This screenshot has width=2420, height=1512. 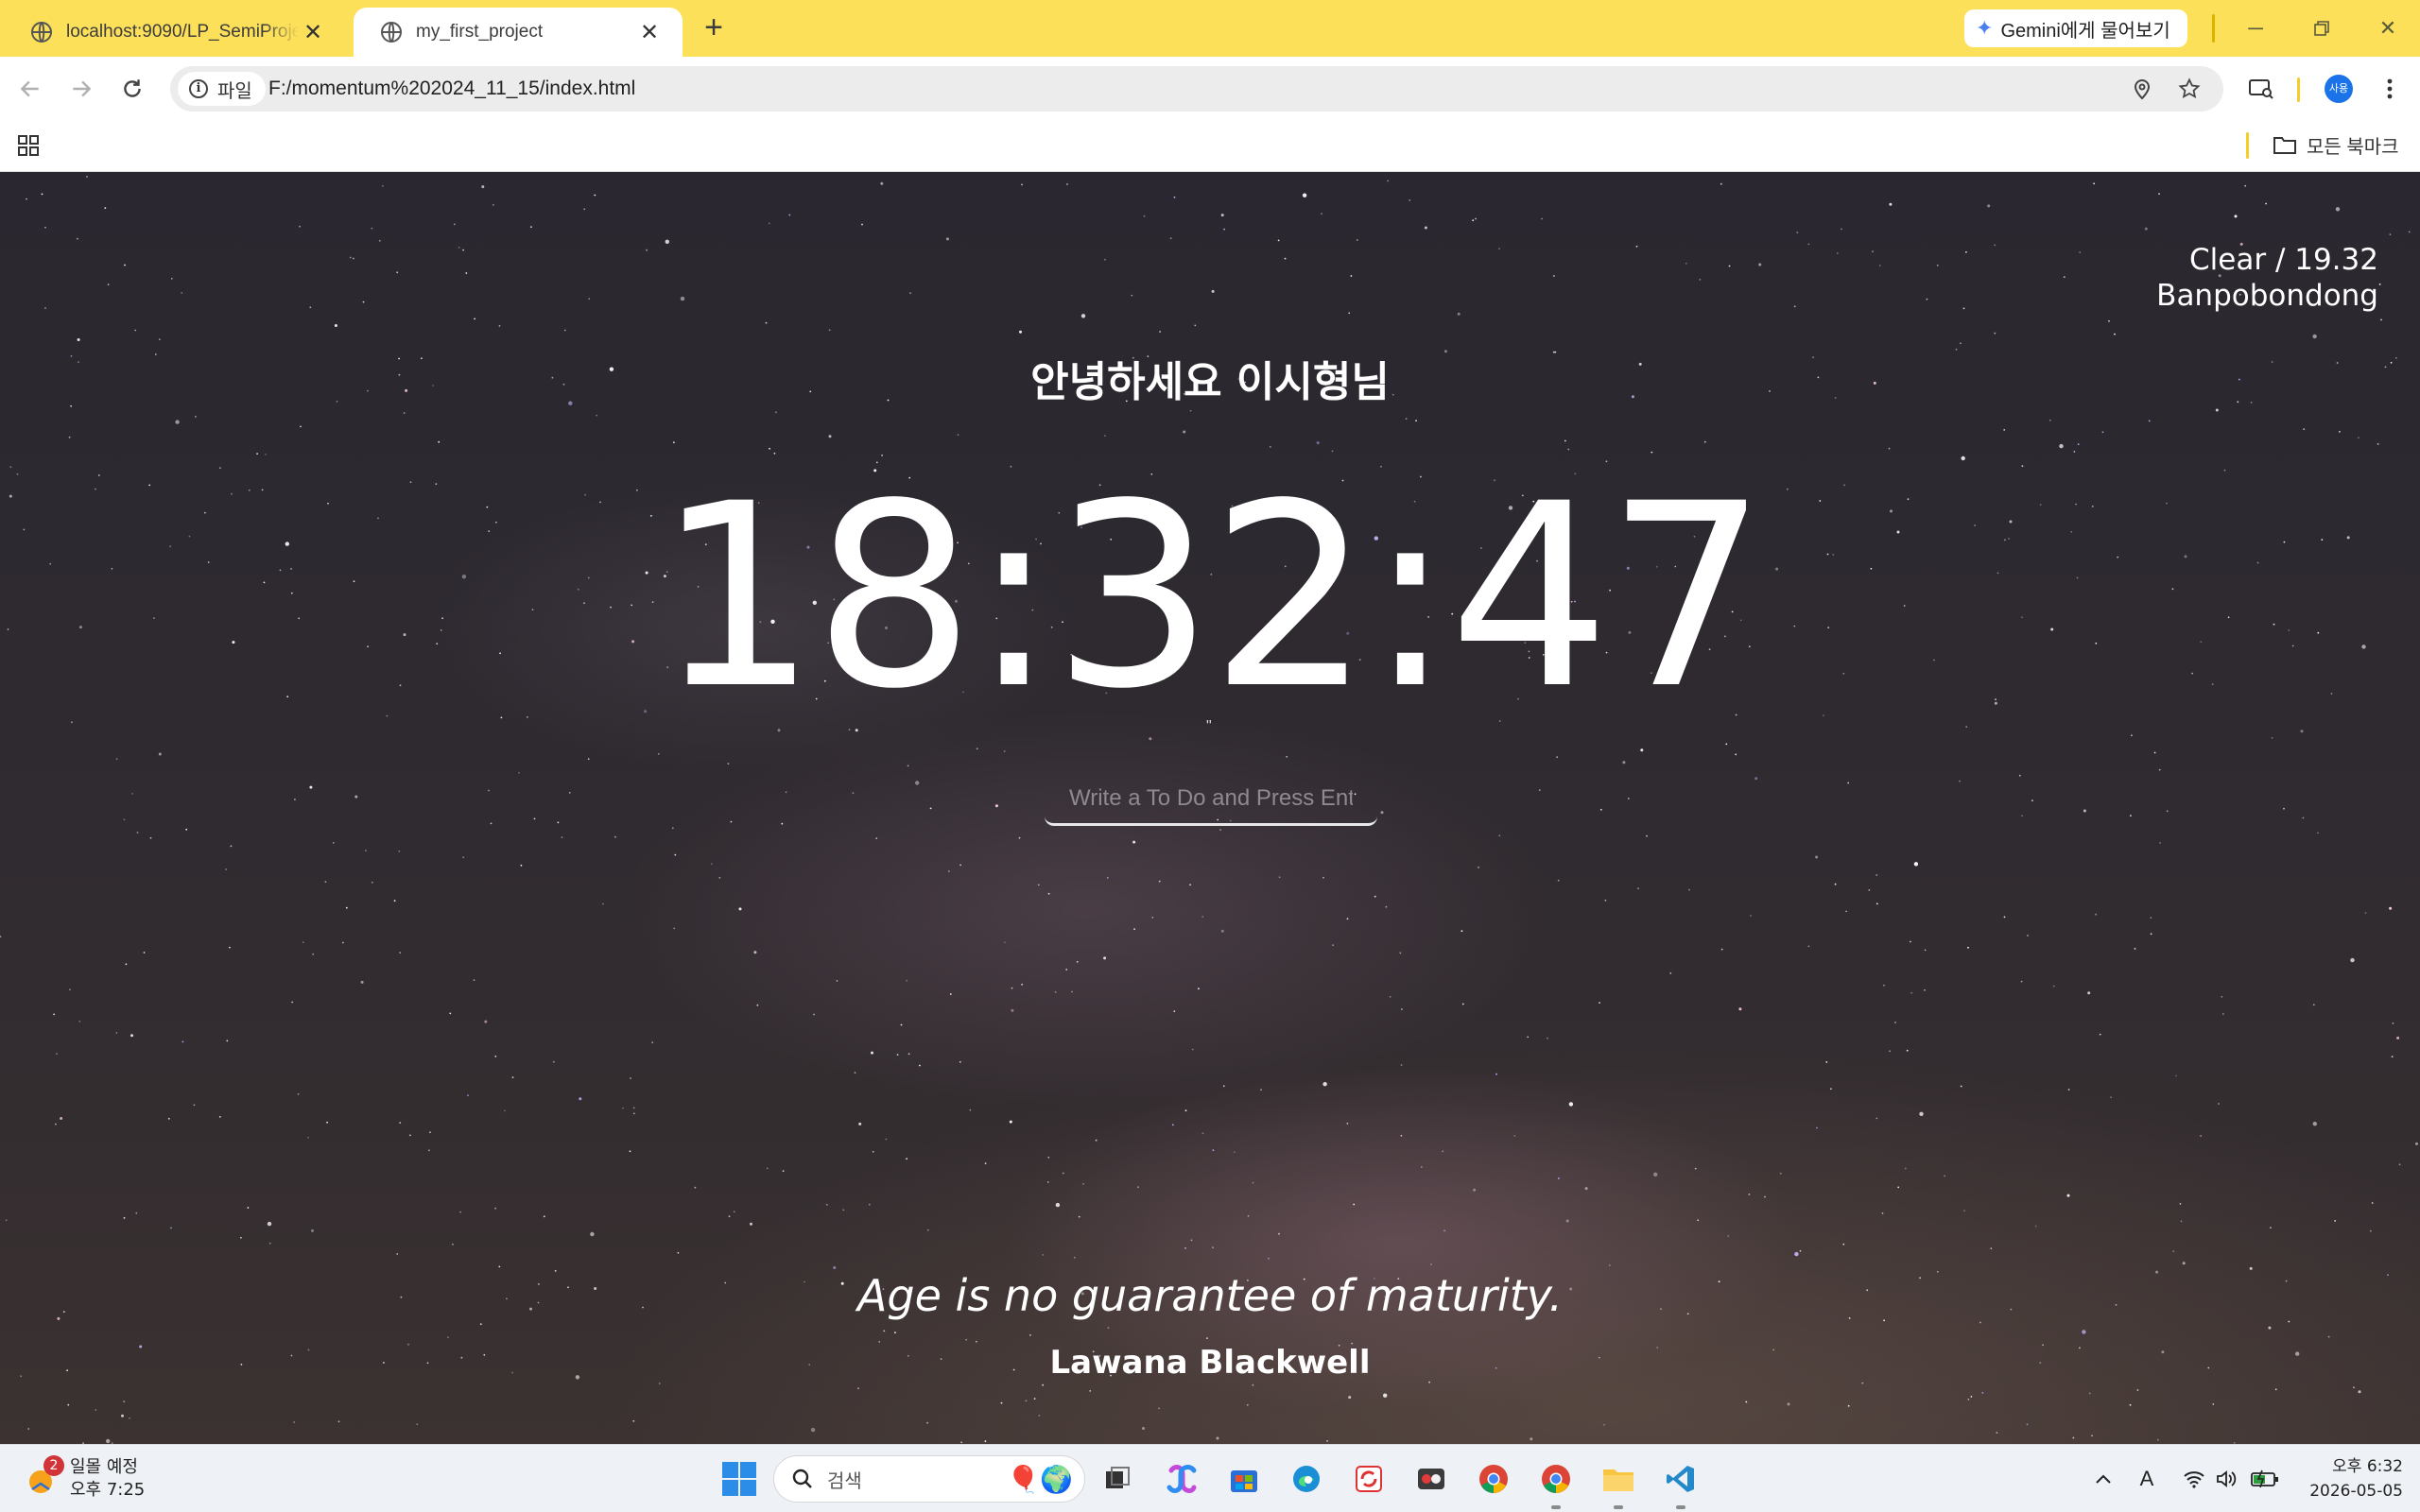 I want to click on widget-line-2: 오후 7:25, so click(x=108, y=1490).